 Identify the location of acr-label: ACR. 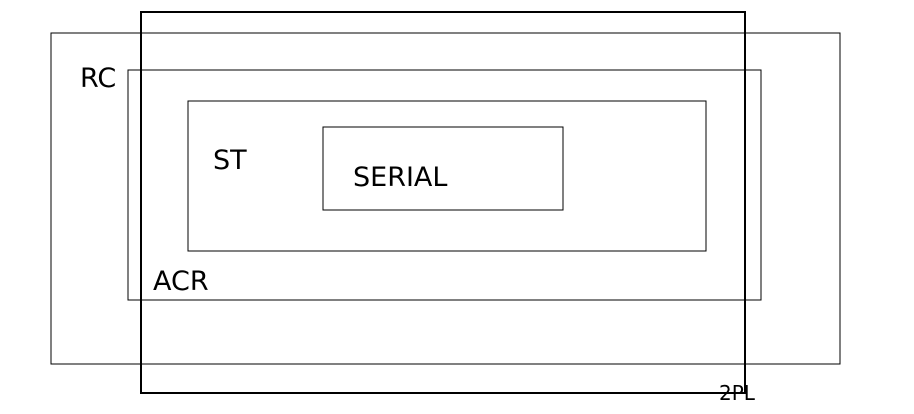
(181, 281).